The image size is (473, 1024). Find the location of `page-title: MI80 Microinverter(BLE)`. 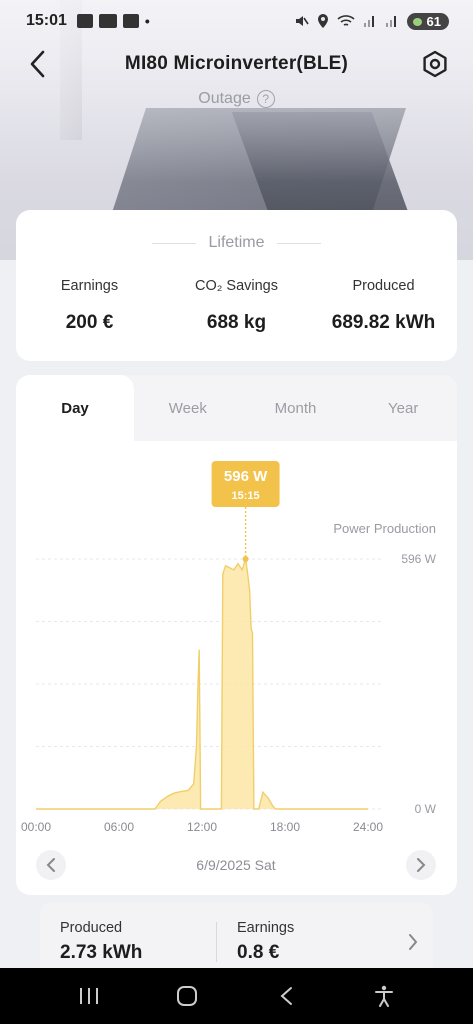

page-title: MI80 Microinverter(BLE) is located at coordinates (236, 63).